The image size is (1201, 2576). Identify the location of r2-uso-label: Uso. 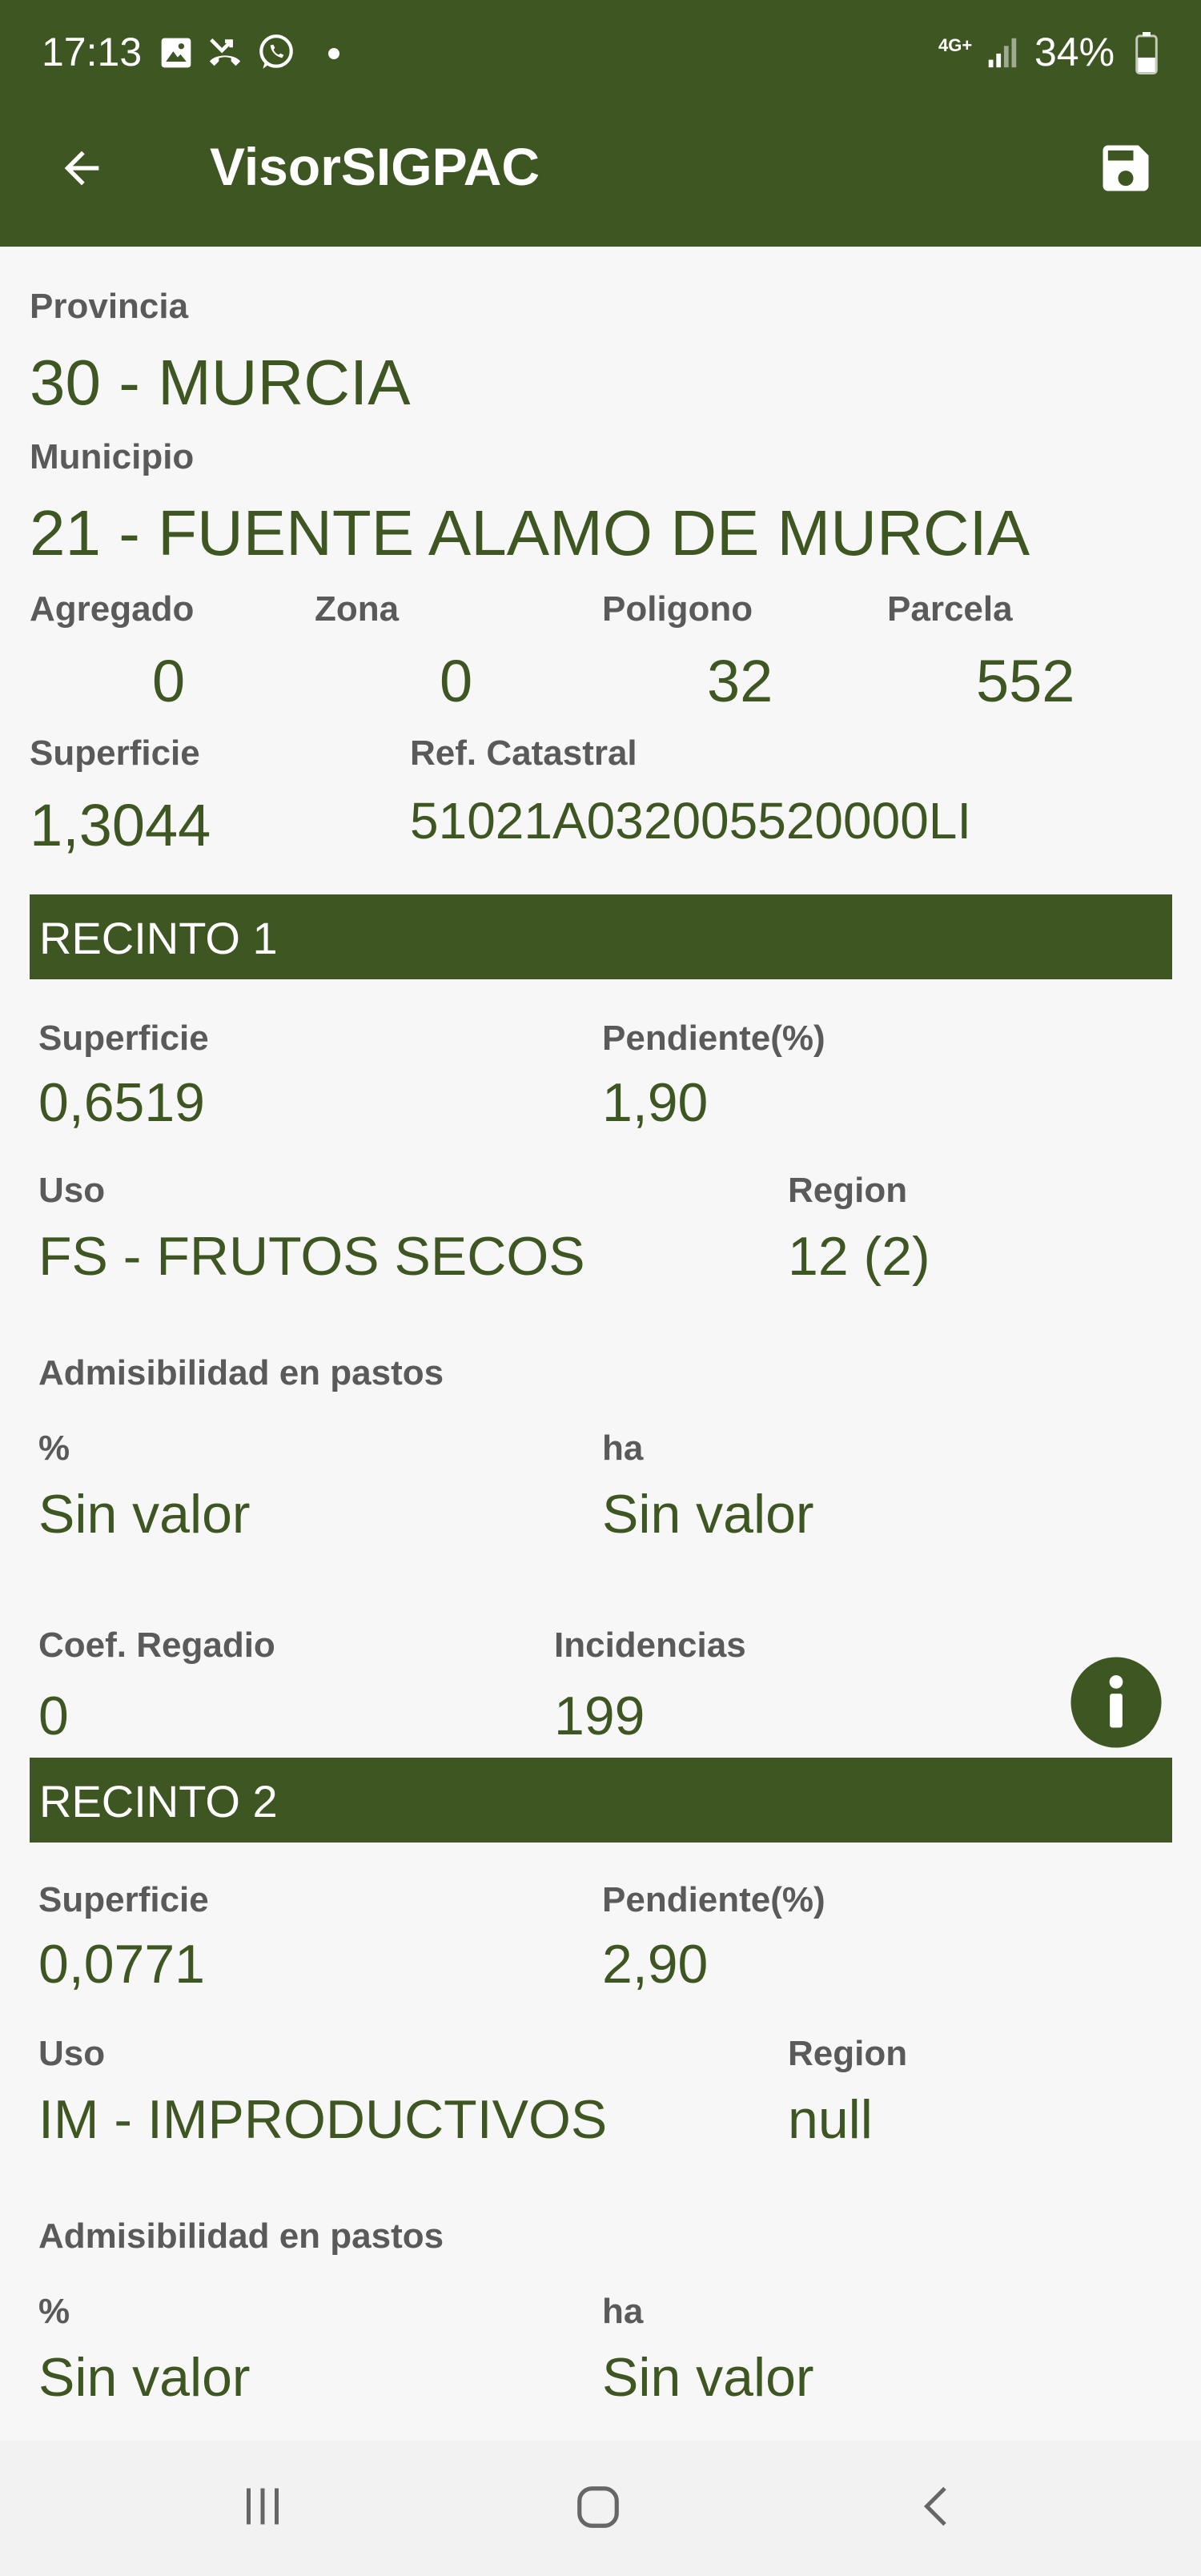
(72, 2053).